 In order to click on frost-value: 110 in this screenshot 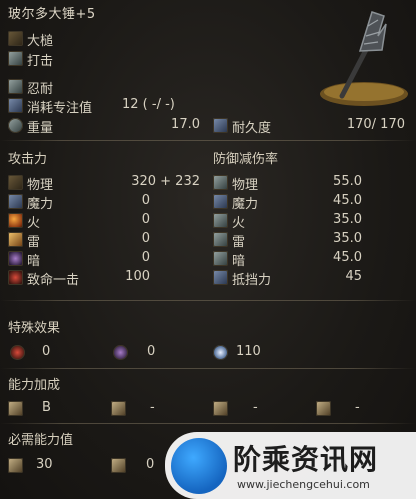, I will do `click(248, 351)`.